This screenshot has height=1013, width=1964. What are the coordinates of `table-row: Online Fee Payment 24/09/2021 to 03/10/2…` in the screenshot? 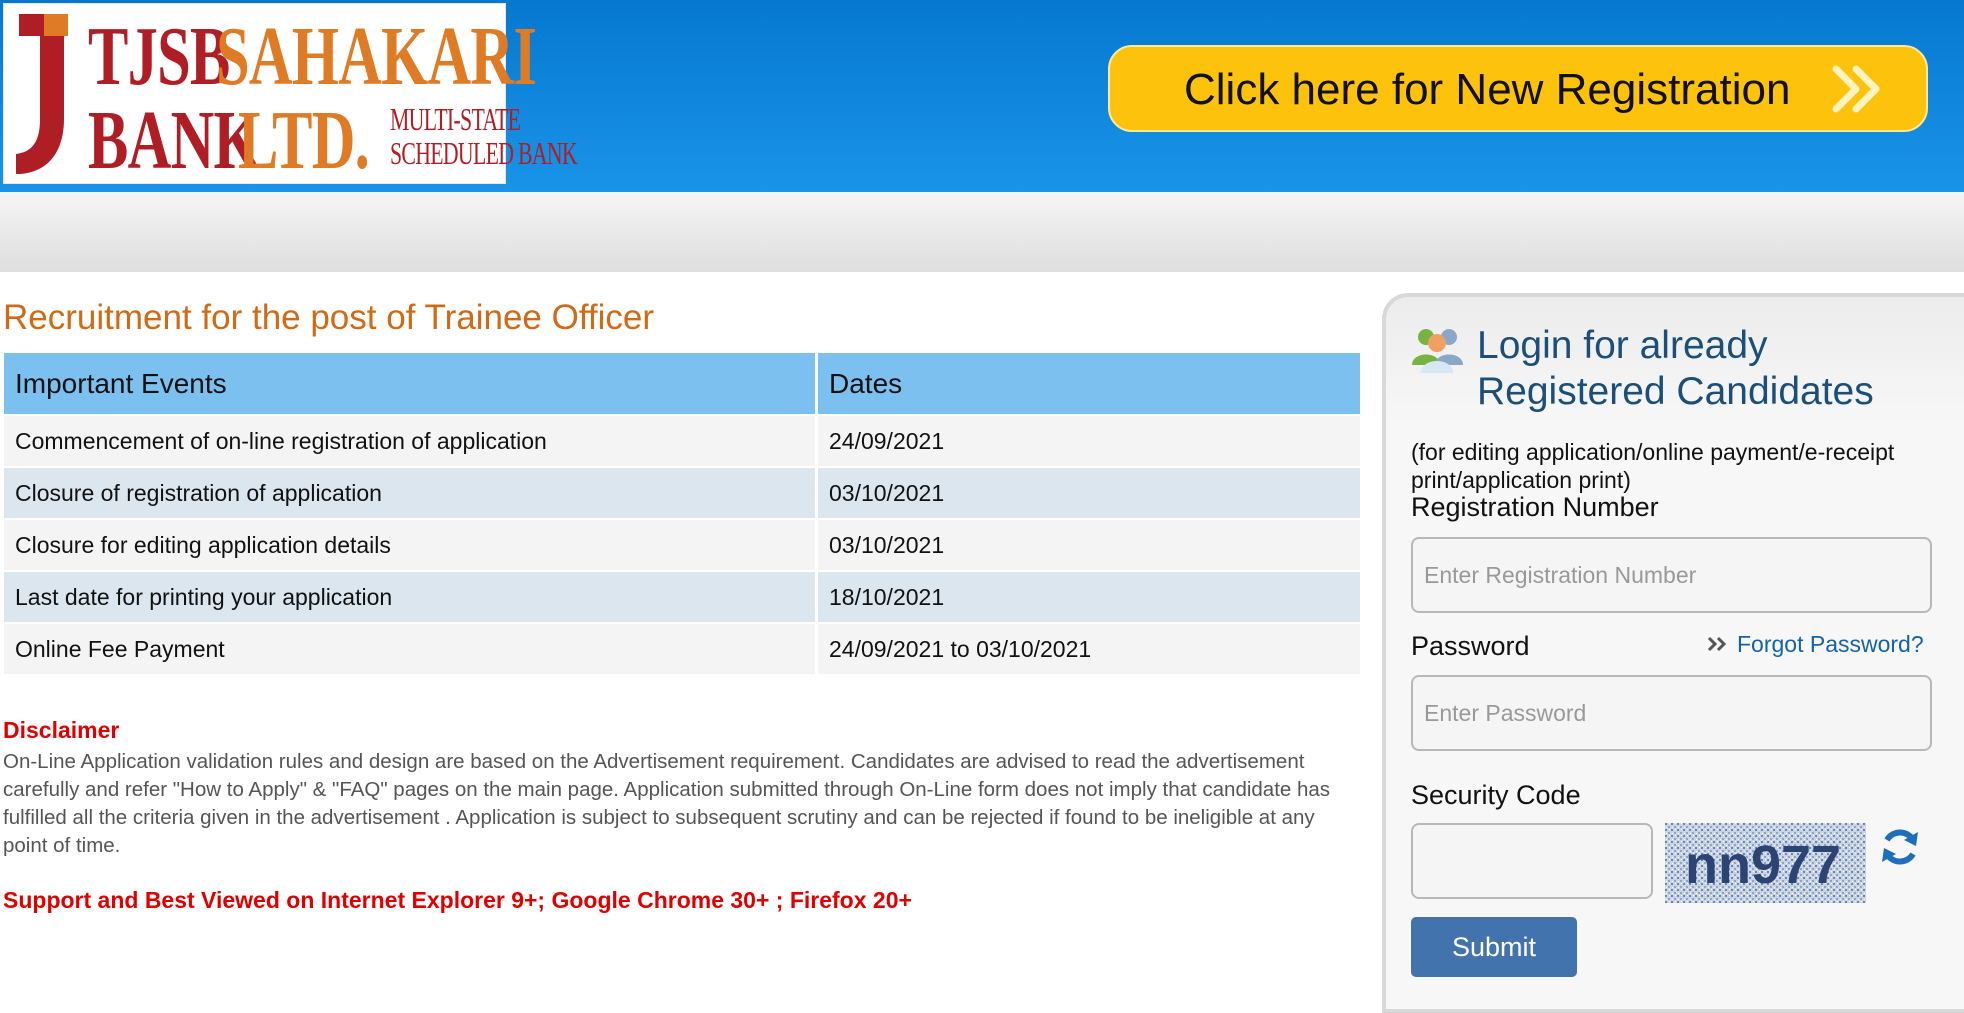 It's located at (683, 648).